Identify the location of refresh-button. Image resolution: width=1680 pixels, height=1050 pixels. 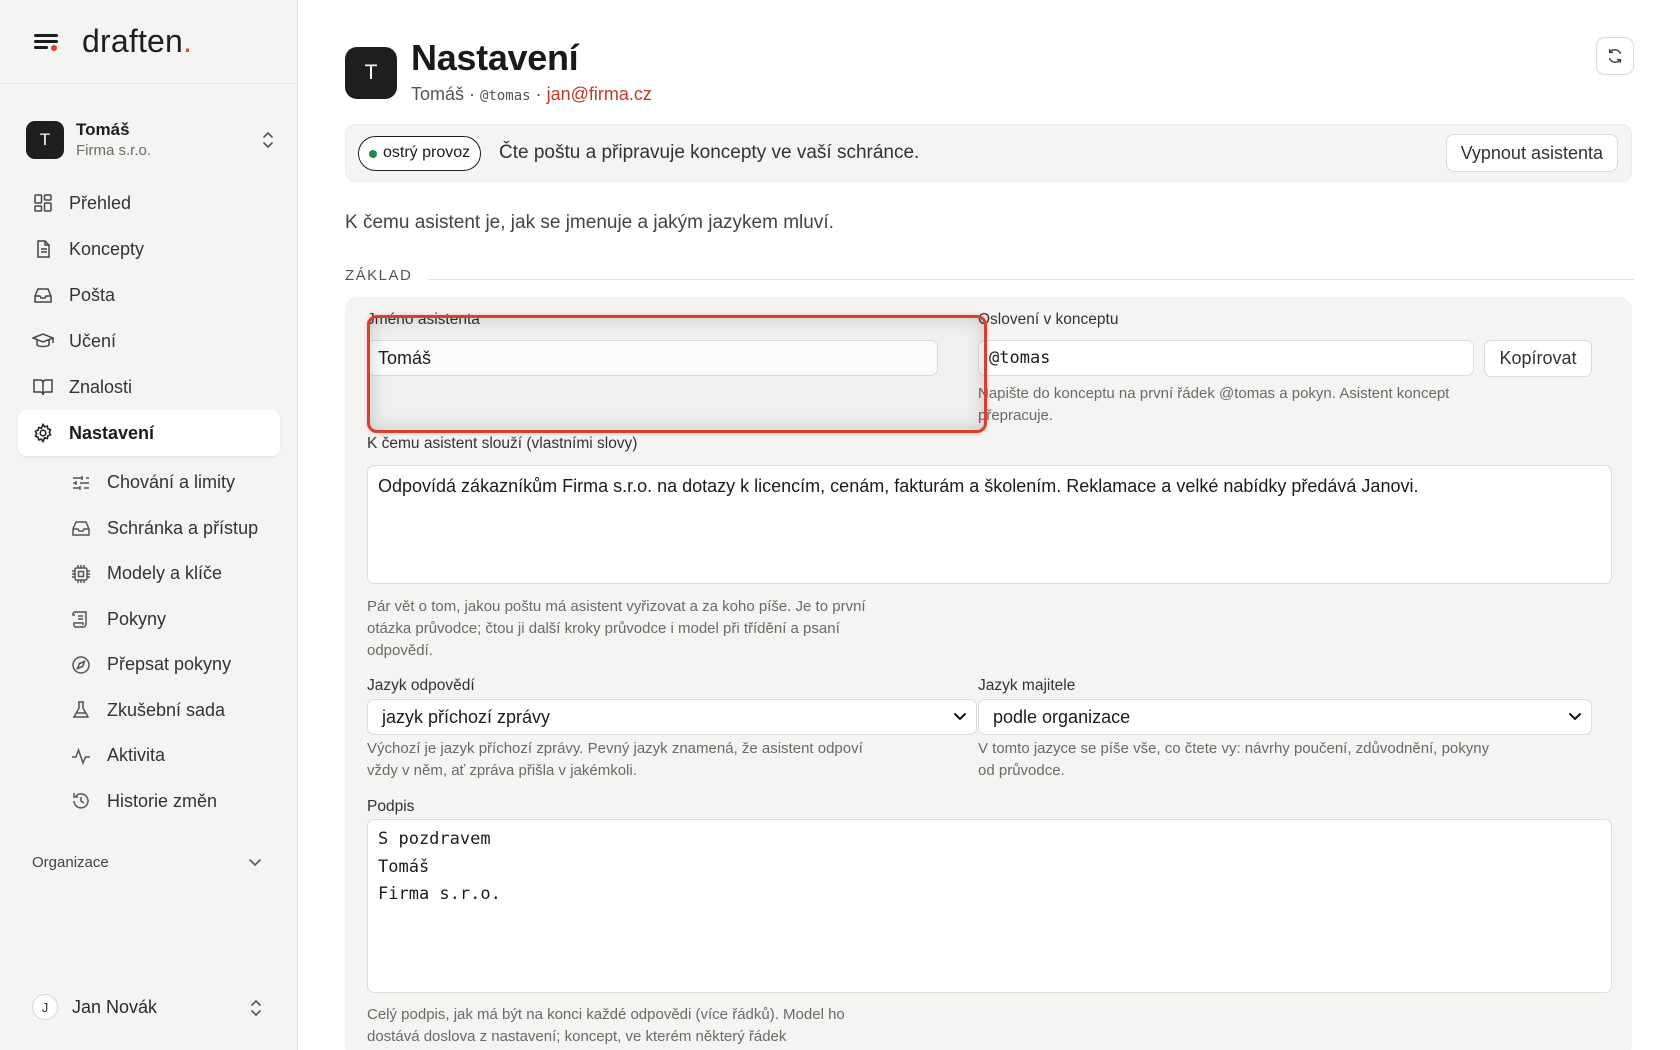
(1615, 56).